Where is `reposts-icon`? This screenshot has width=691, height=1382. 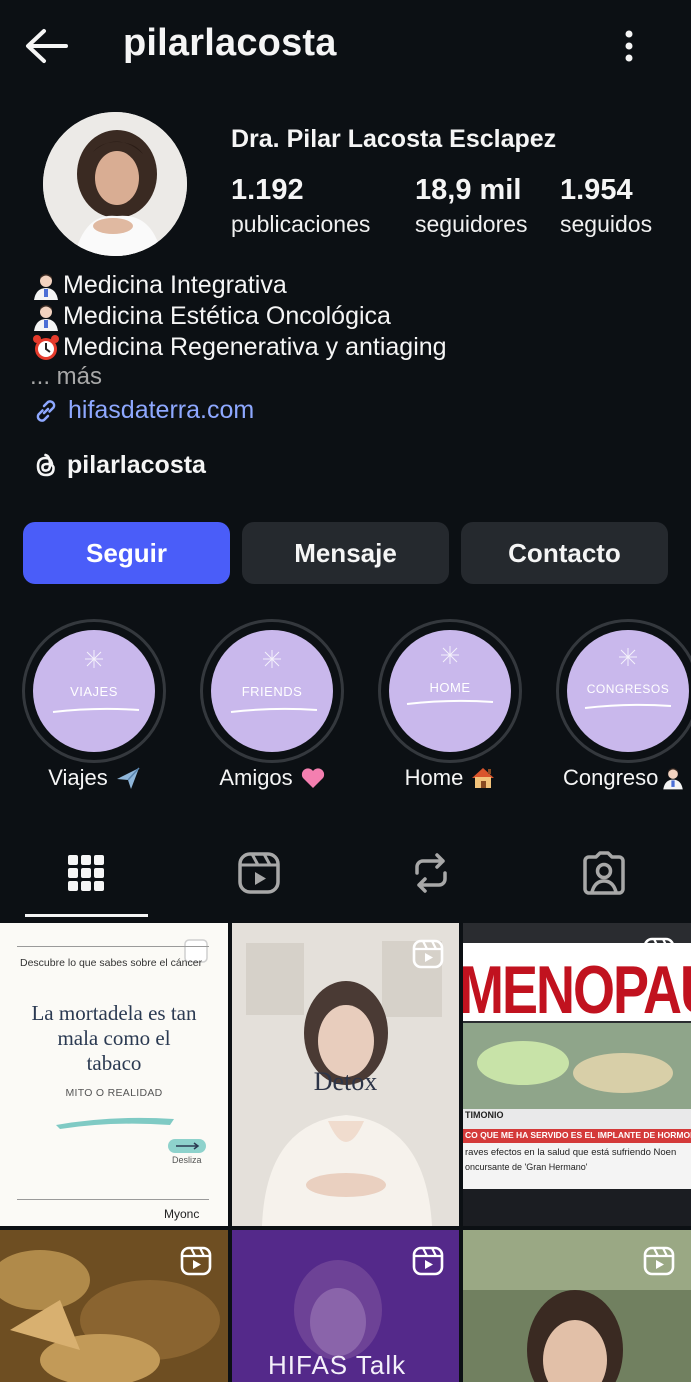
reposts-icon is located at coordinates (431, 873).